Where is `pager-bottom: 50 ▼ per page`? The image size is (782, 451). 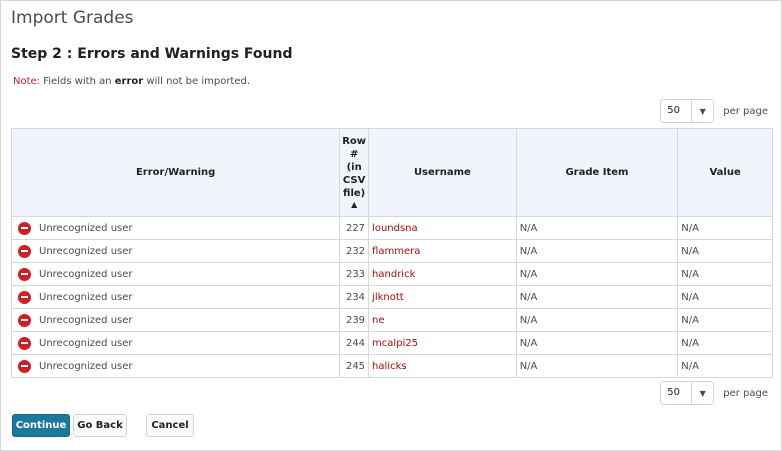
pager-bottom: 50 ▼ per page is located at coordinates (714, 393).